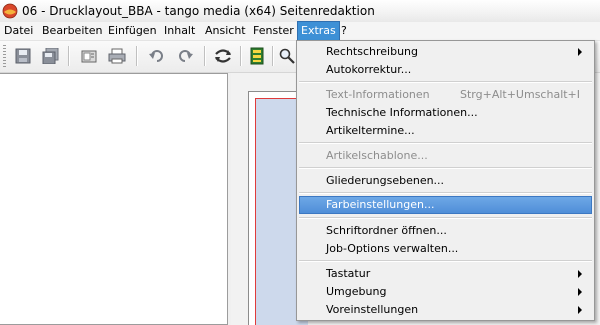  Describe the element at coordinates (179, 31) in the screenshot. I see `menu-inhalt: Inhalt` at that location.